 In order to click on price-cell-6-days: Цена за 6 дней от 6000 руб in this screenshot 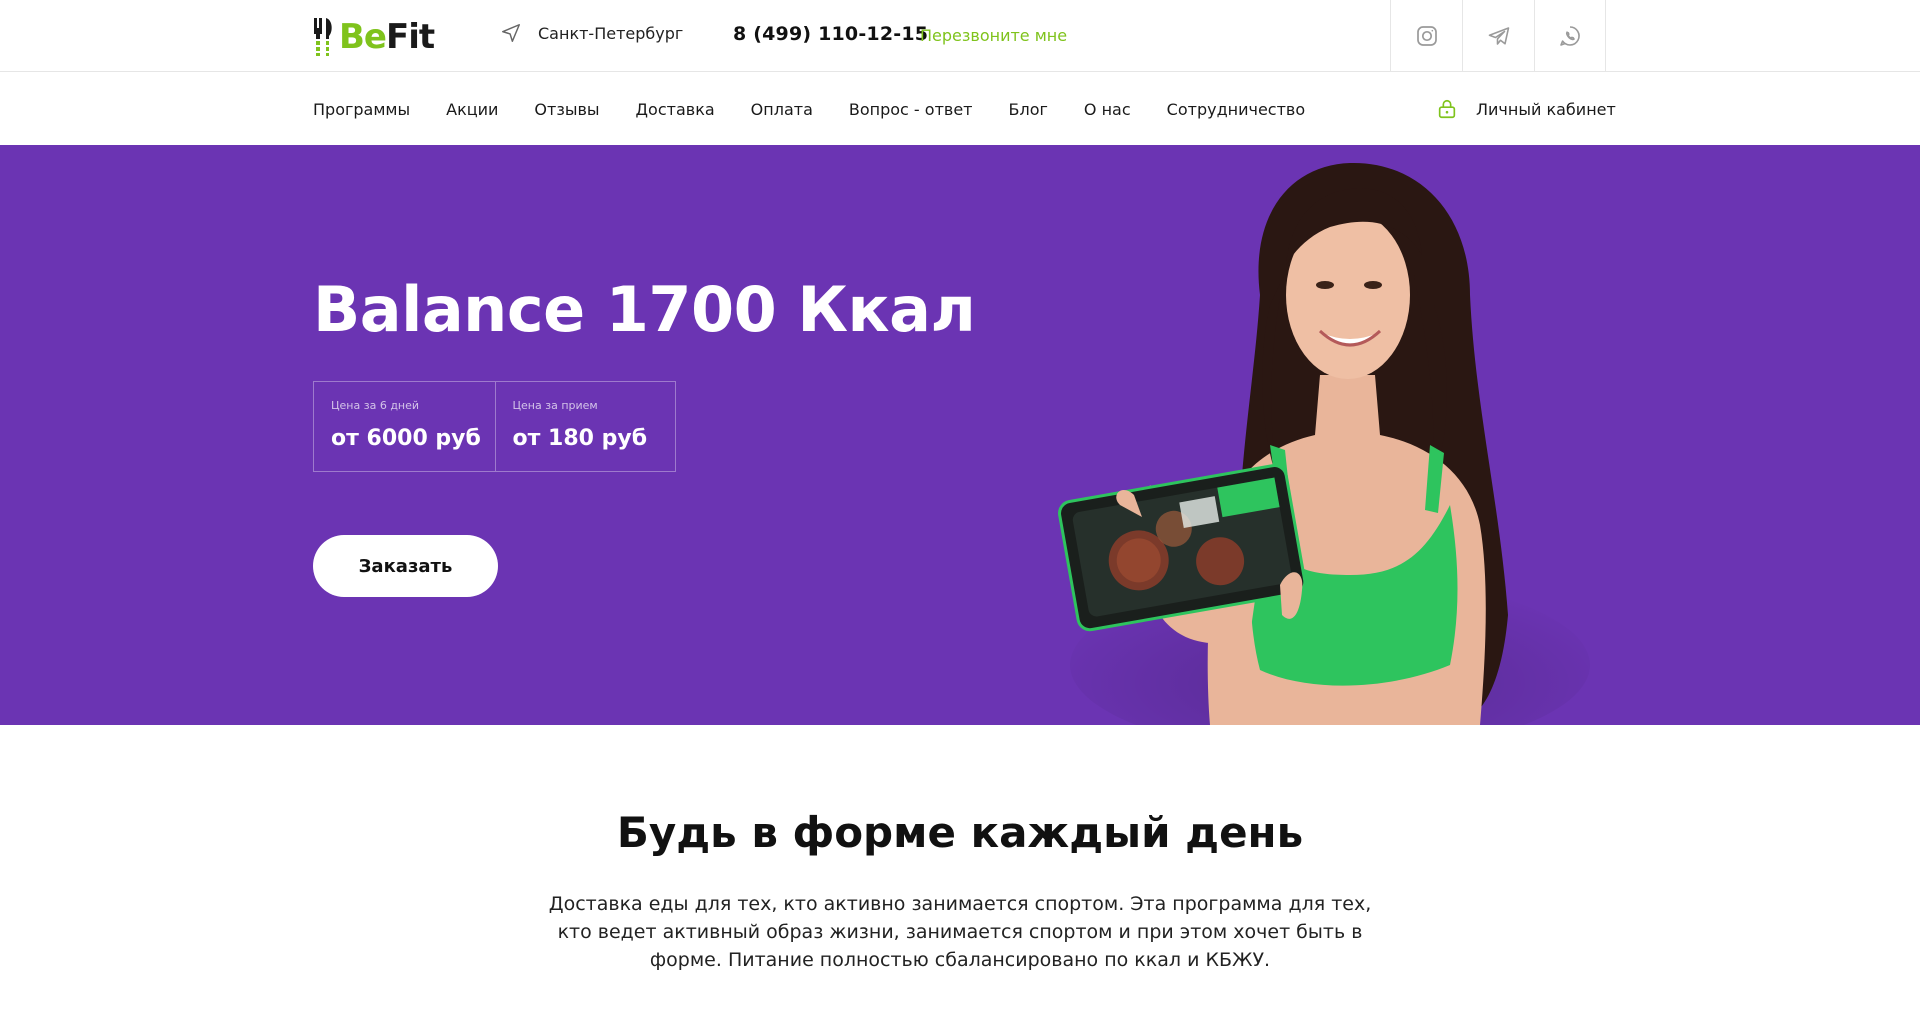, I will do `click(404, 426)`.